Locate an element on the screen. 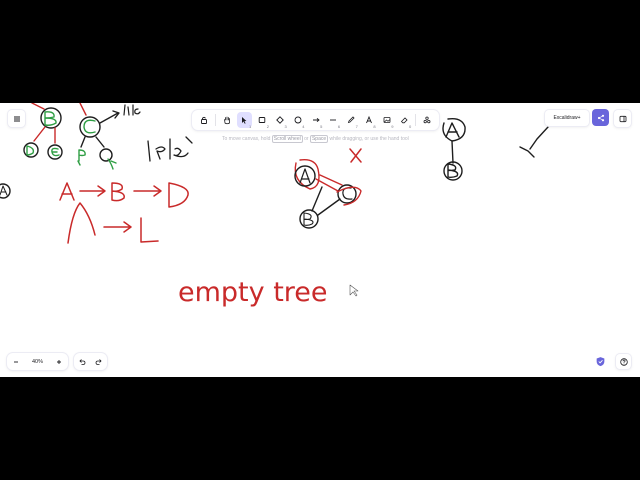 The image size is (640, 480). tool-eraser: 0 is located at coordinates (405, 120).